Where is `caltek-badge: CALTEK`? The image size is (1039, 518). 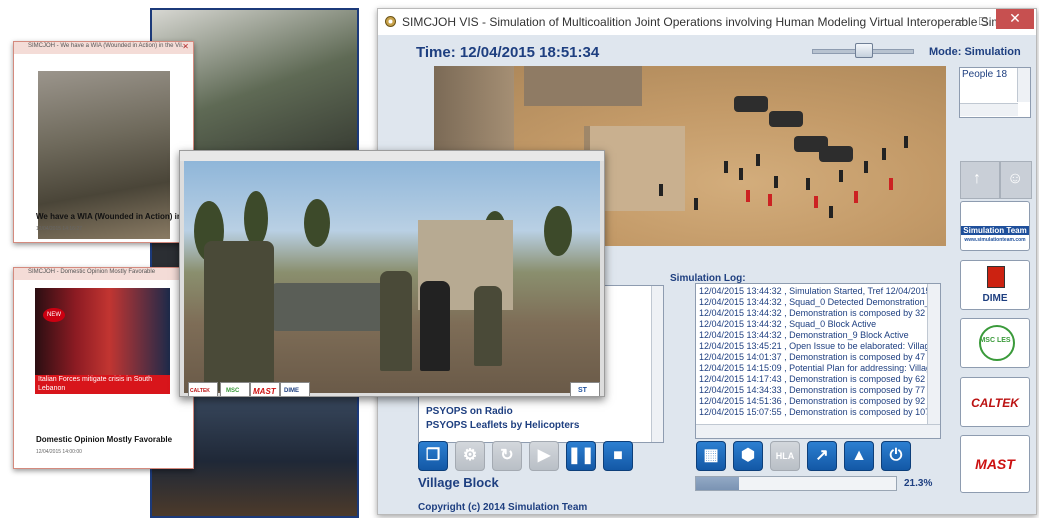 caltek-badge: CALTEK is located at coordinates (203, 389).